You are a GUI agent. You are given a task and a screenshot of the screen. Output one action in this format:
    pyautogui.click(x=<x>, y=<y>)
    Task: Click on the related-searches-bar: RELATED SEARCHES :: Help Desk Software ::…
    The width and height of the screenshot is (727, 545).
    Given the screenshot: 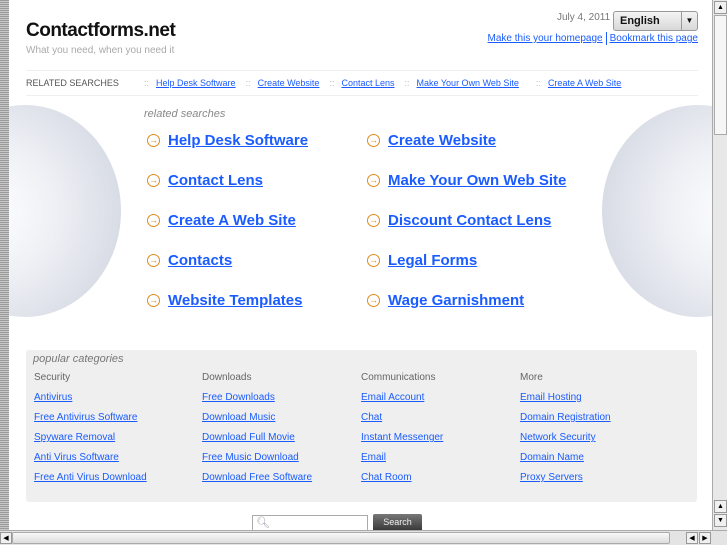 What is the action you would take?
    pyautogui.click(x=362, y=83)
    